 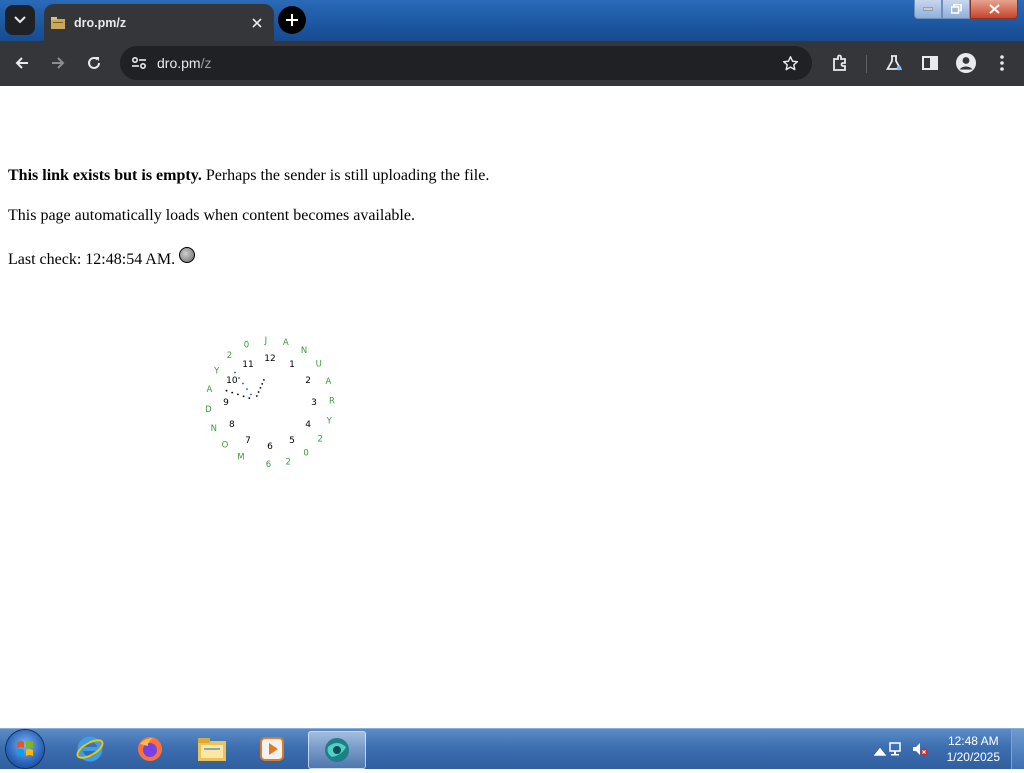 What do you see at coordinates (212, 749) in the screenshot?
I see `taskbar-file-explorer` at bounding box center [212, 749].